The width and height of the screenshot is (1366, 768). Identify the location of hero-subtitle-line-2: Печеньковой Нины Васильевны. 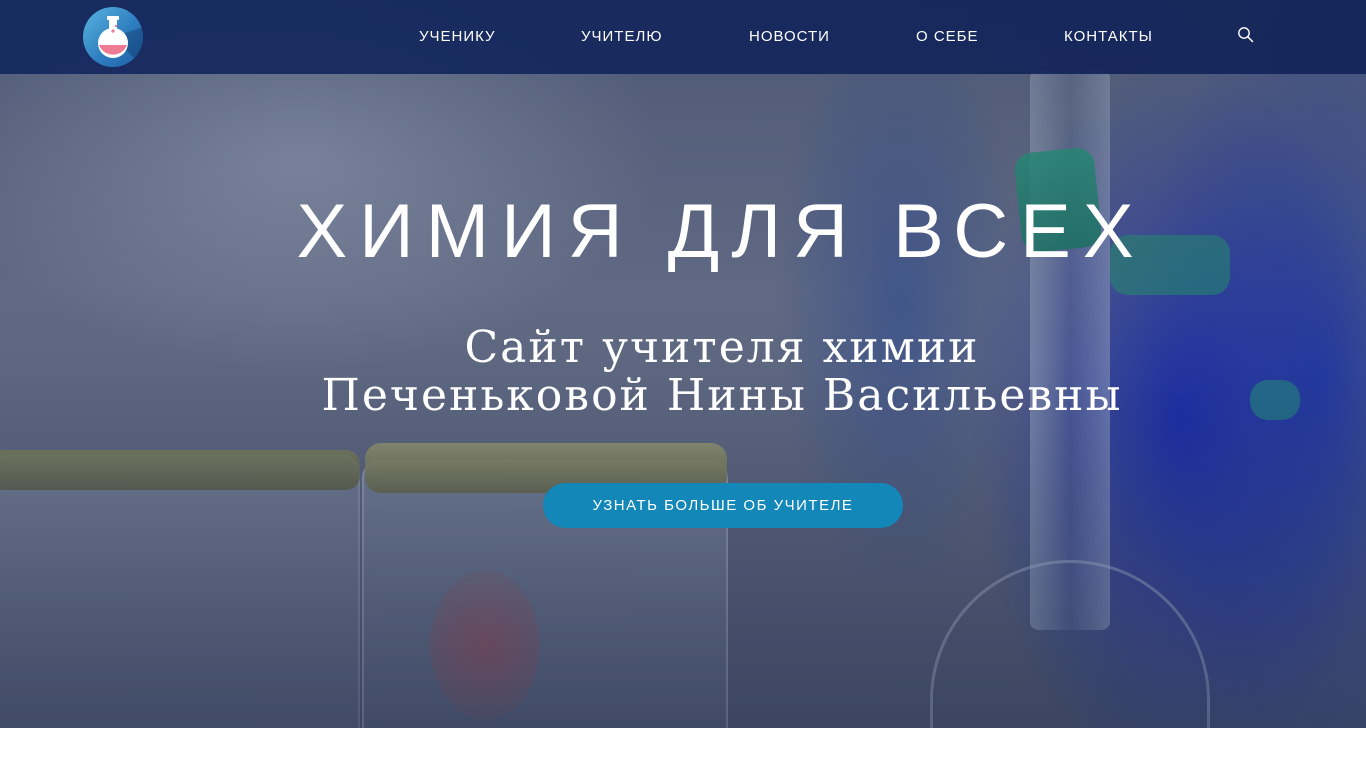
(722, 395).